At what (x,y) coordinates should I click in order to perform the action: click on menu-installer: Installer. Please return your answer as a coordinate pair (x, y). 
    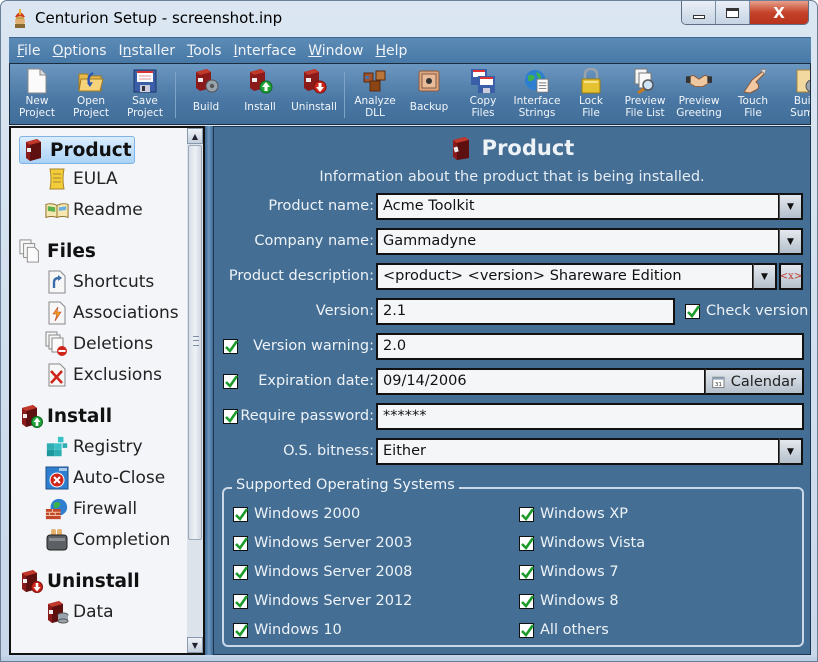
    Looking at the image, I should click on (146, 51).